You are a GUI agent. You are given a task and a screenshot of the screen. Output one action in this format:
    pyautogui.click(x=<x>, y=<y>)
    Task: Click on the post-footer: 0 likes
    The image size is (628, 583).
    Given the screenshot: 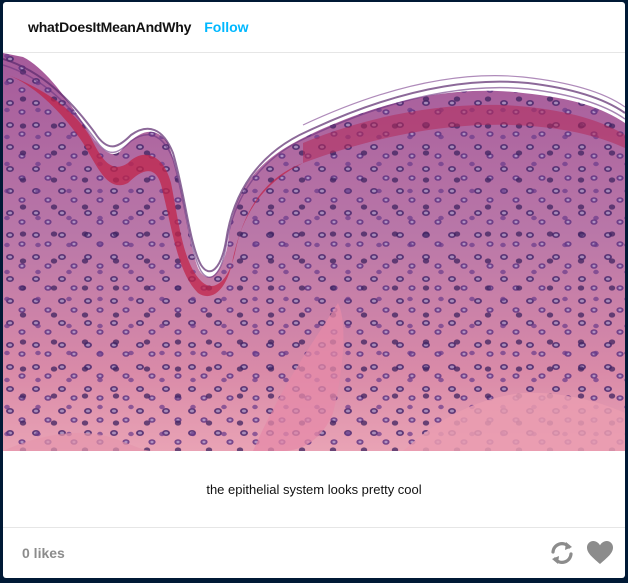 What is the action you would take?
    pyautogui.click(x=314, y=553)
    